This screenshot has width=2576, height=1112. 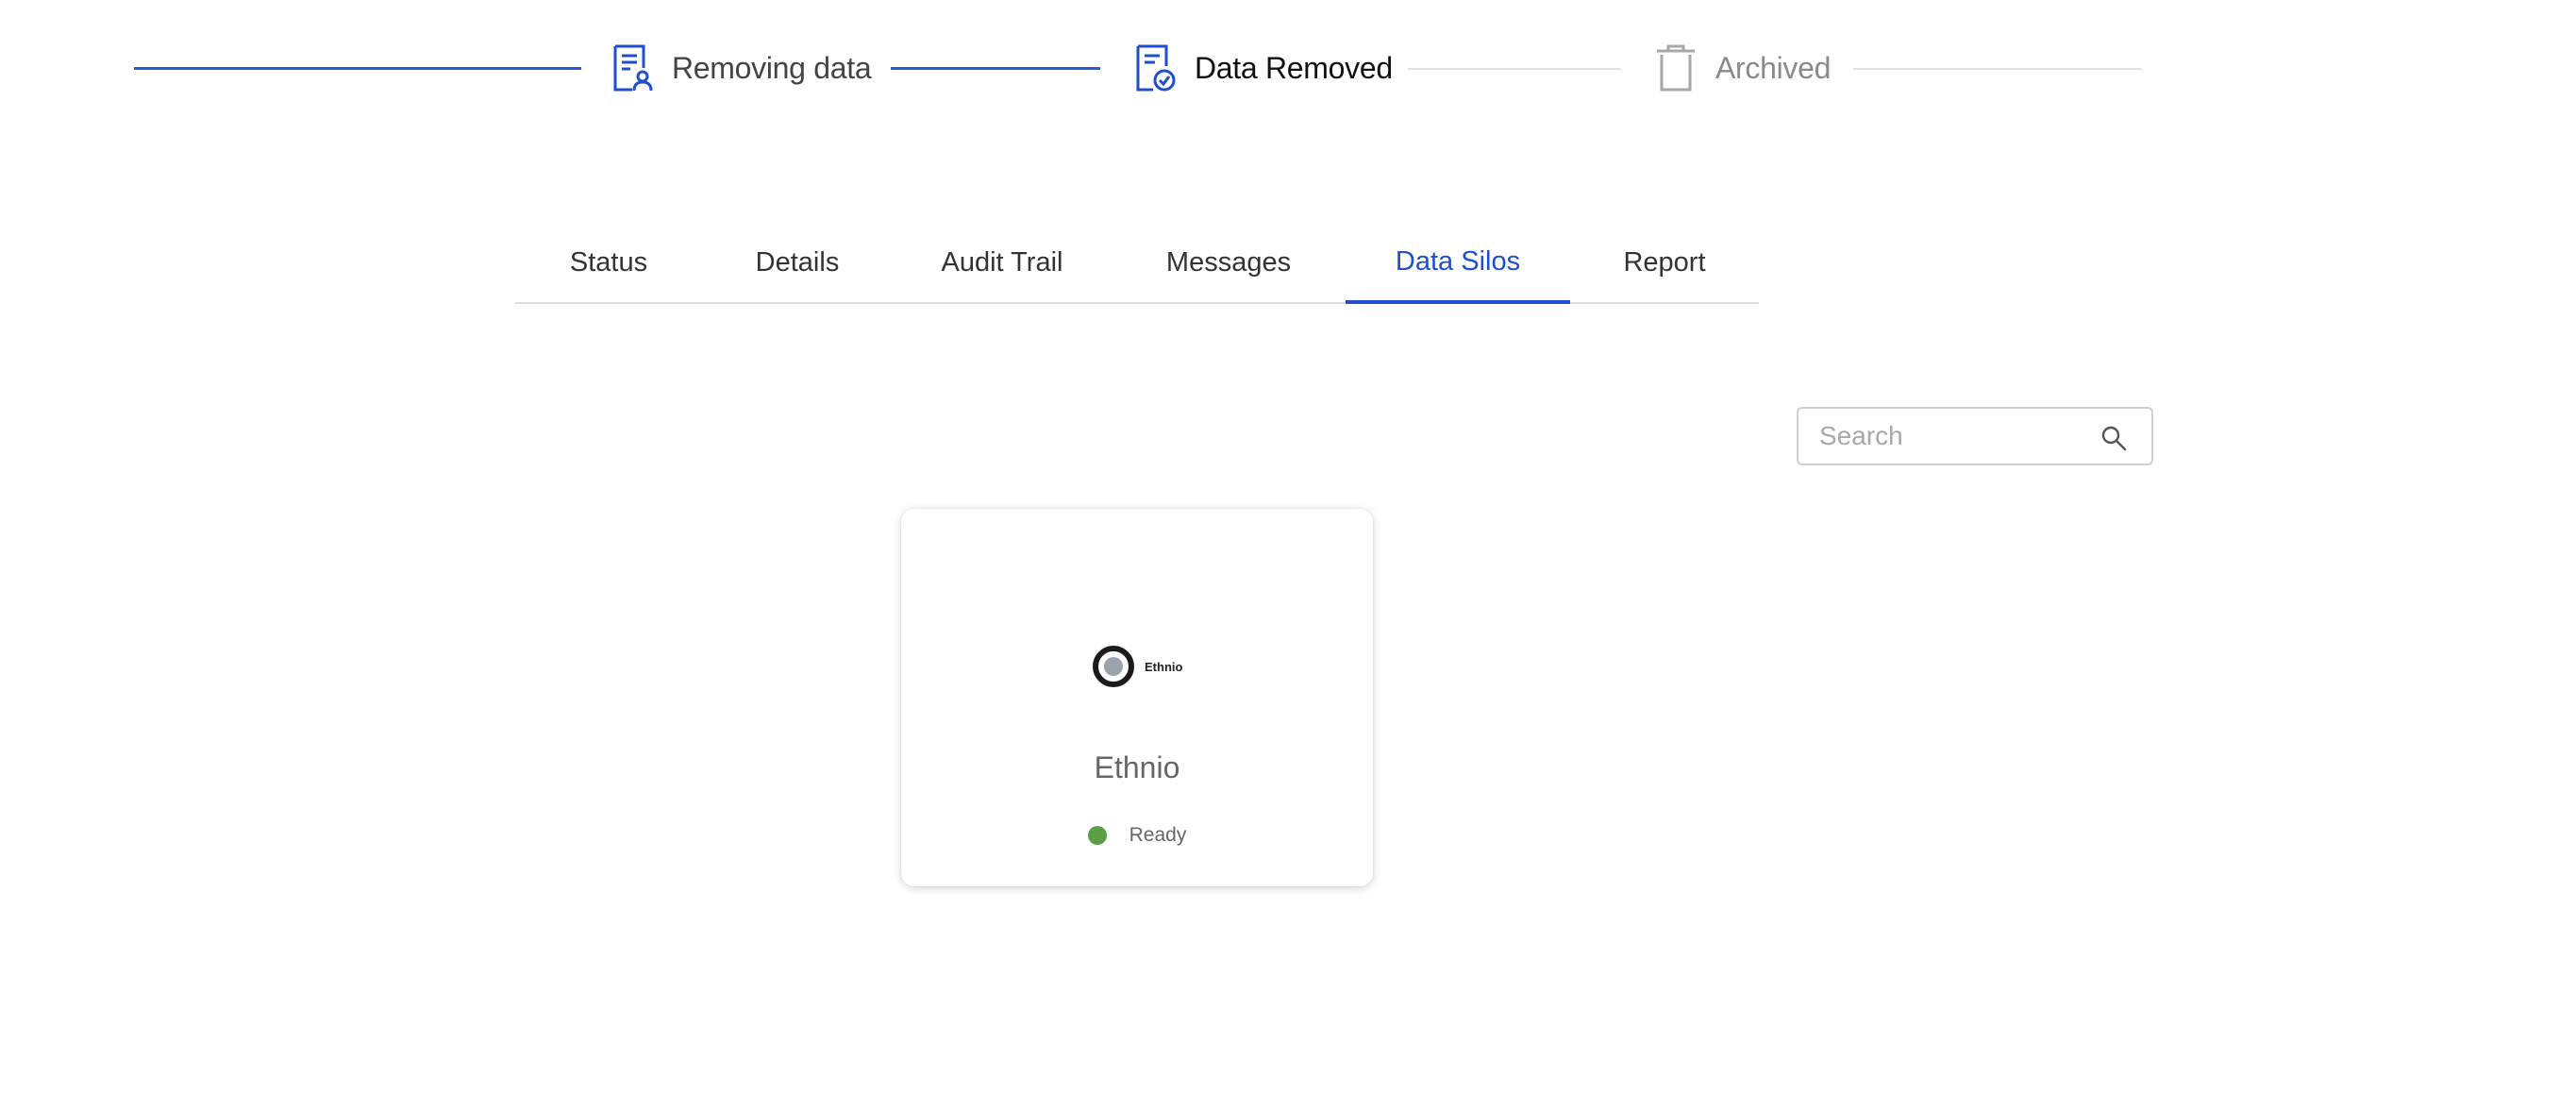 I want to click on tab-status: Status, so click(x=608, y=262).